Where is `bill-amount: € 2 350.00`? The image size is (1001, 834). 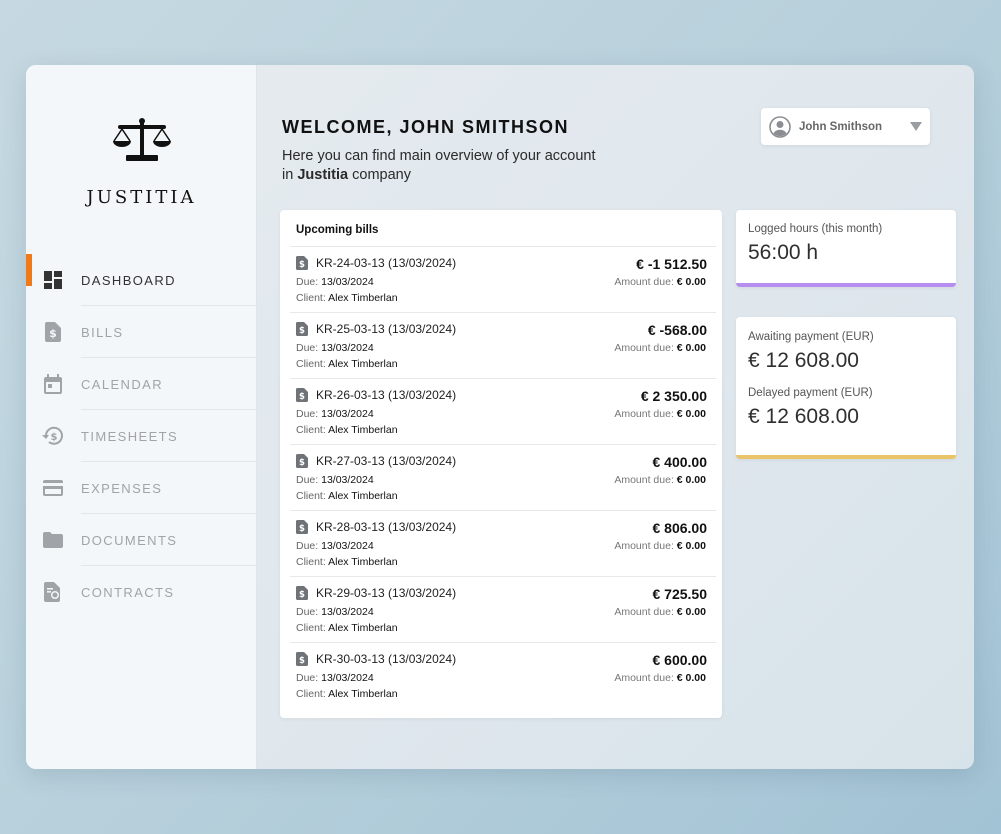 bill-amount: € 2 350.00 is located at coordinates (673, 396).